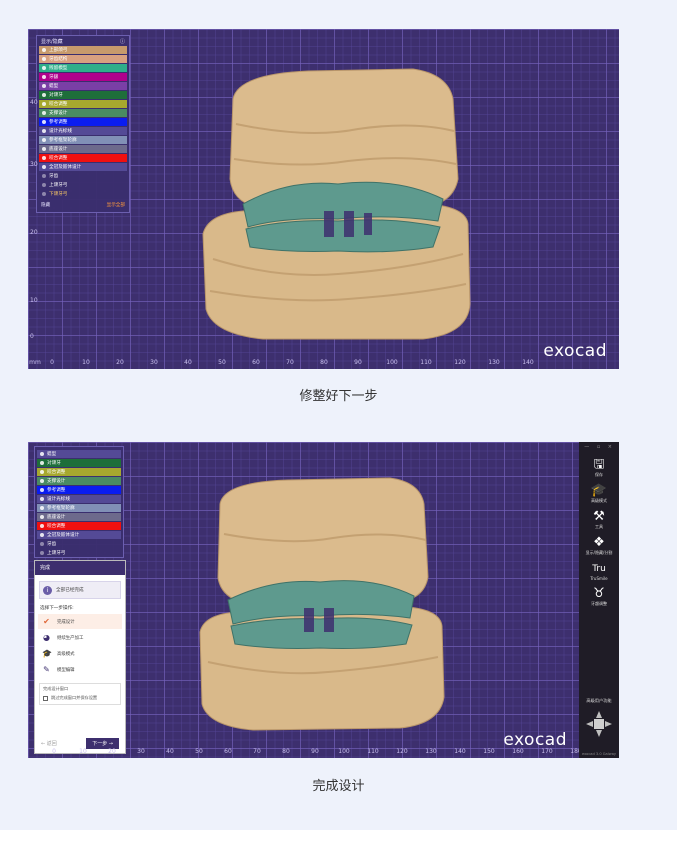 The image size is (677, 844). Describe the element at coordinates (80, 621) in the screenshot. I see `option-finish-design: ✔ 完成设计` at that location.